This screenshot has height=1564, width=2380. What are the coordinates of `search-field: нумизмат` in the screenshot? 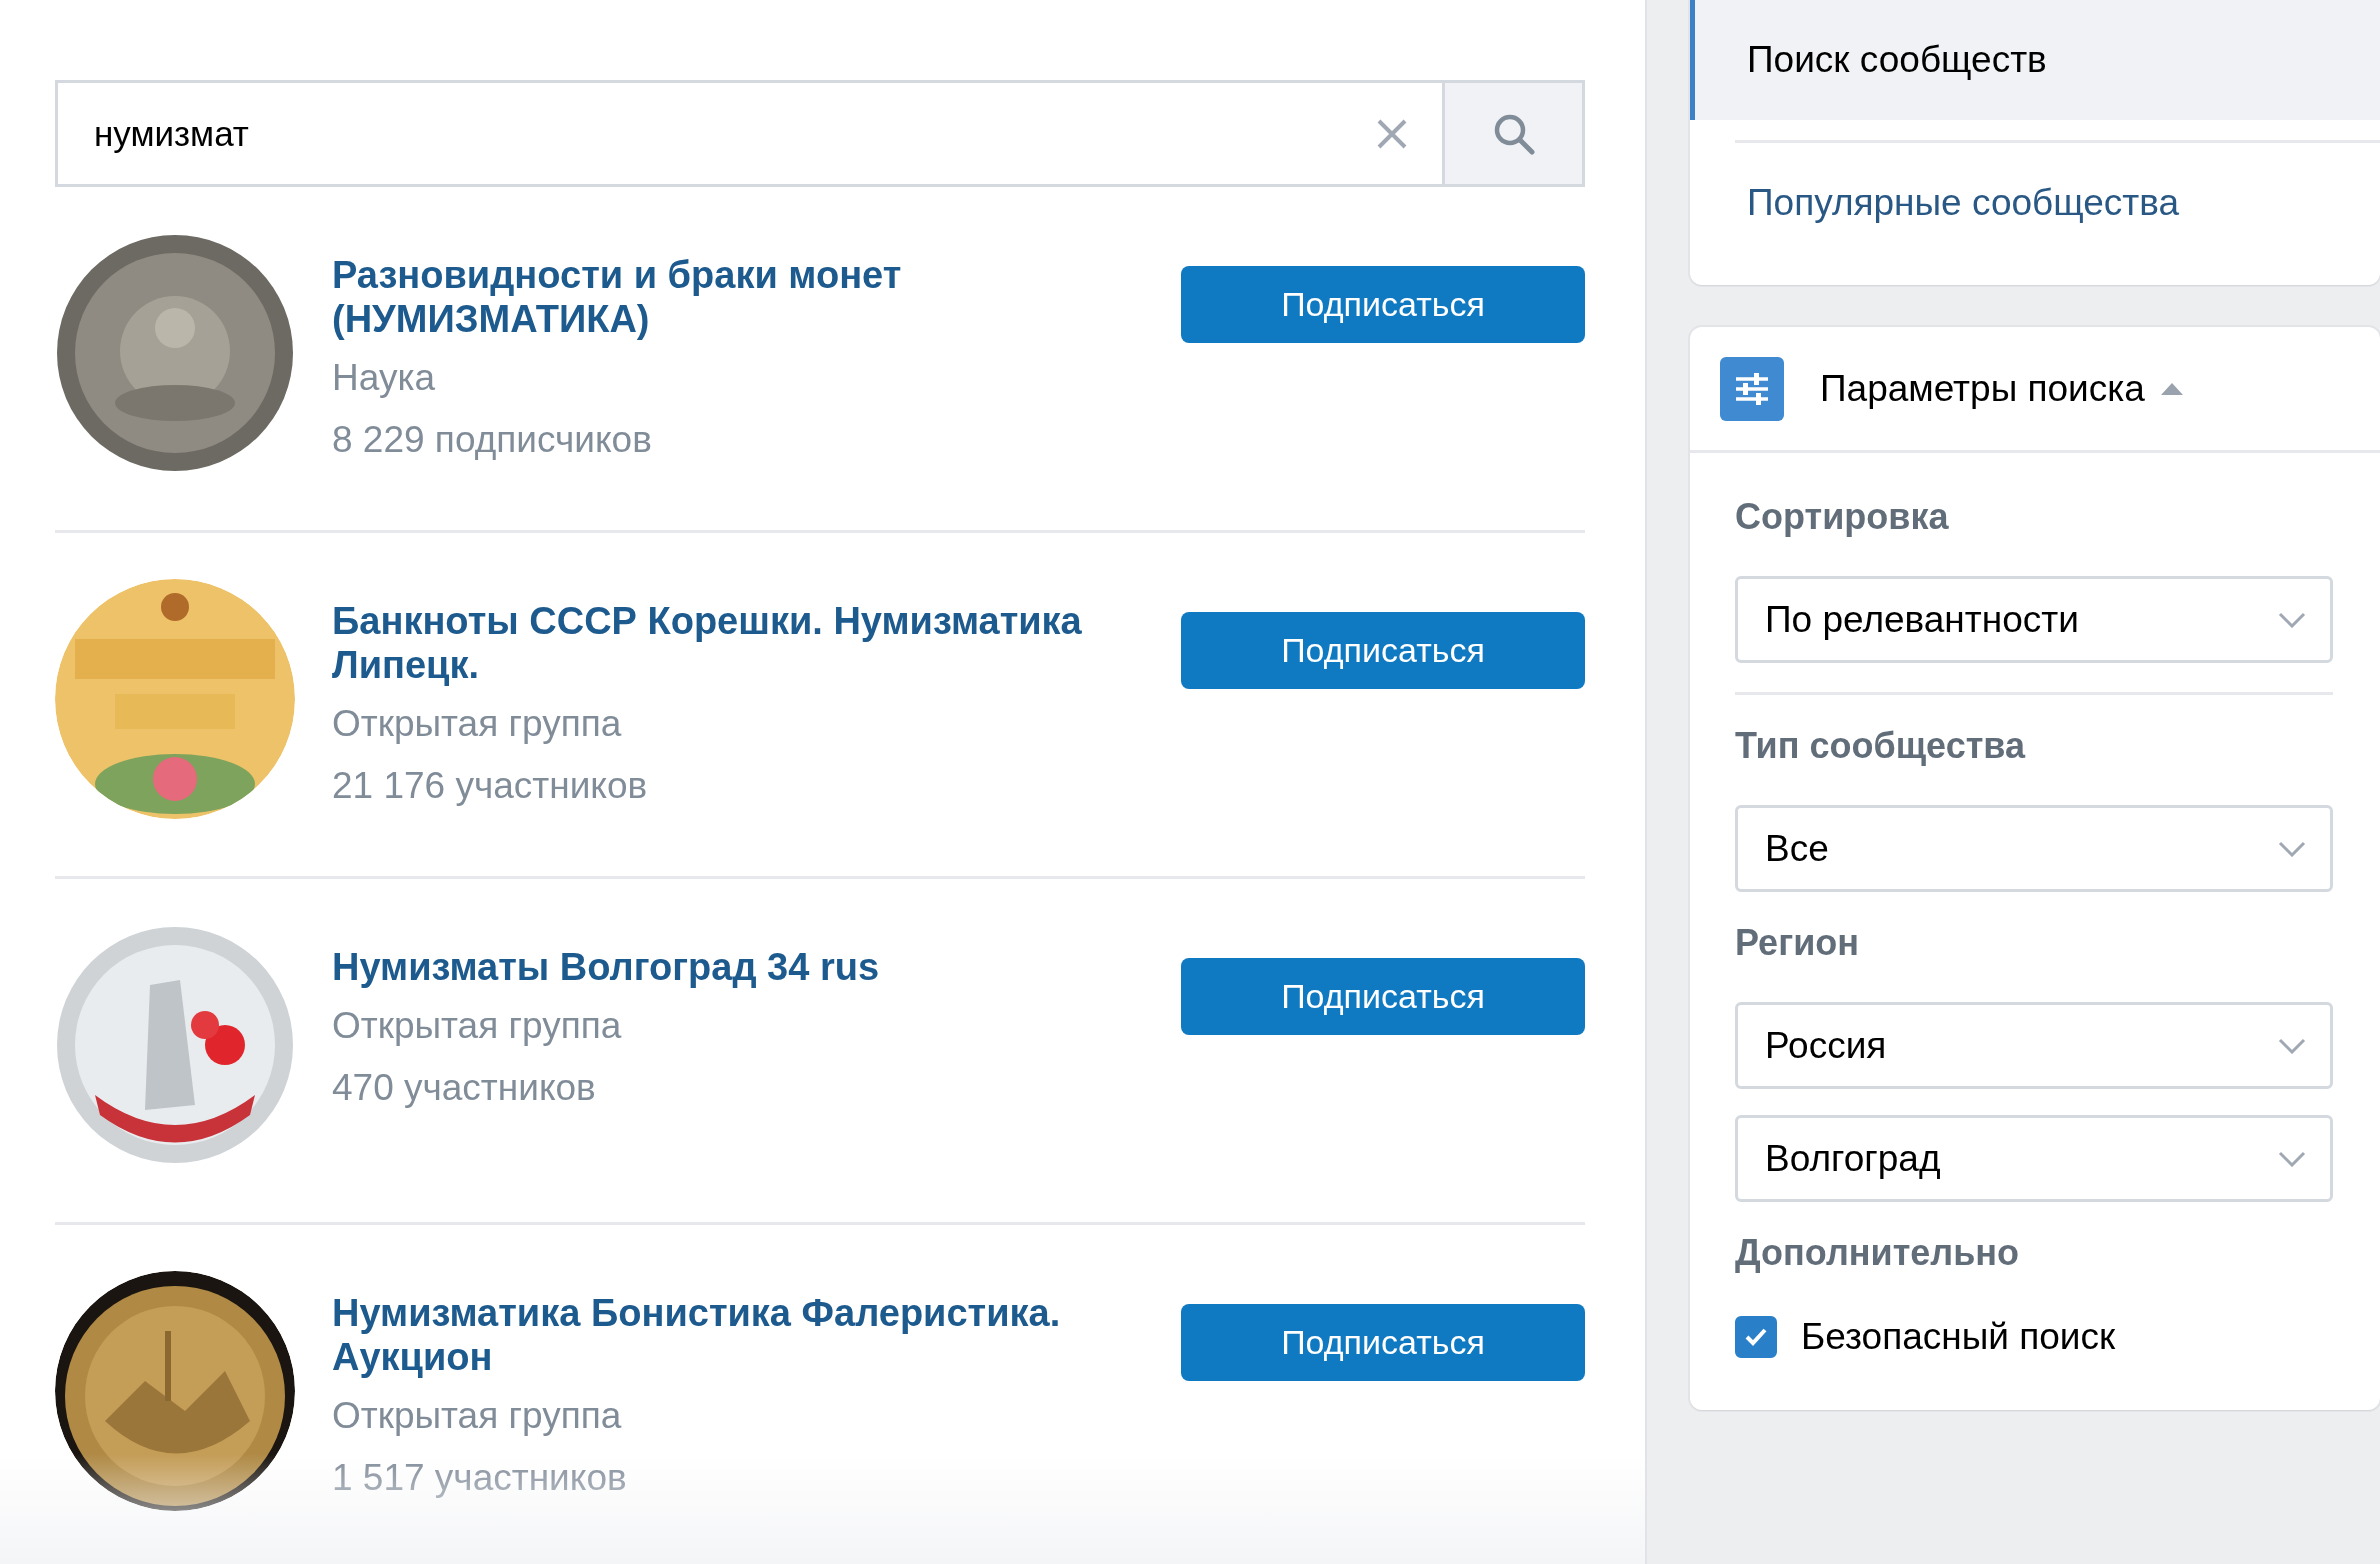 It's located at (820, 133).